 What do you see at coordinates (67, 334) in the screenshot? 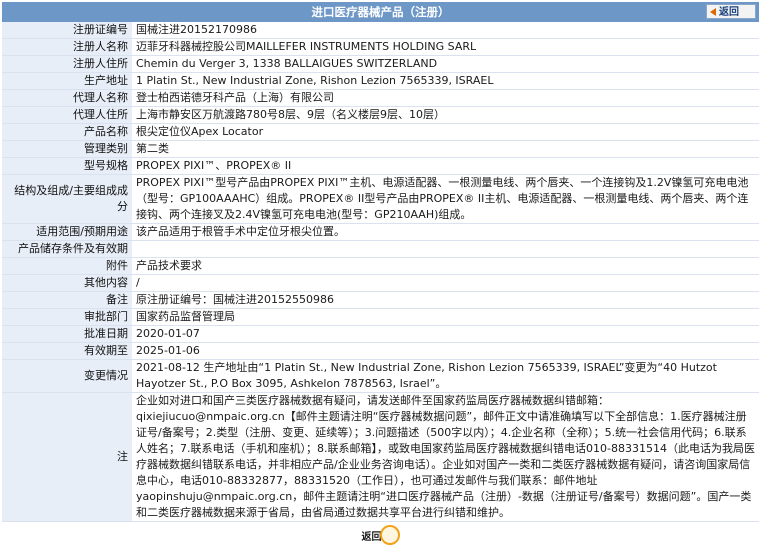
I see `row-label: 批准日期` at bounding box center [67, 334].